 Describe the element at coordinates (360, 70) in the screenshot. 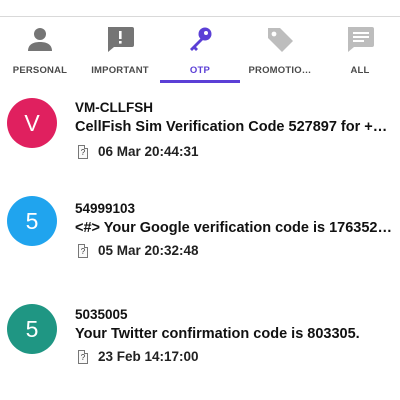

I see `tab-label: ALL` at that location.